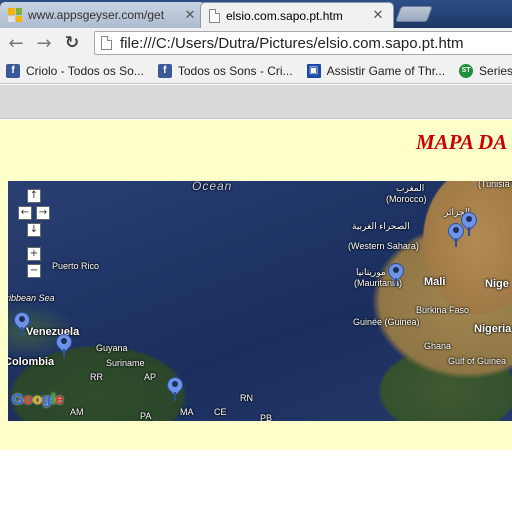 This screenshot has height=512, width=512. Describe the element at coordinates (435, 282) in the screenshot. I see `map-label-mali: Mali` at that location.